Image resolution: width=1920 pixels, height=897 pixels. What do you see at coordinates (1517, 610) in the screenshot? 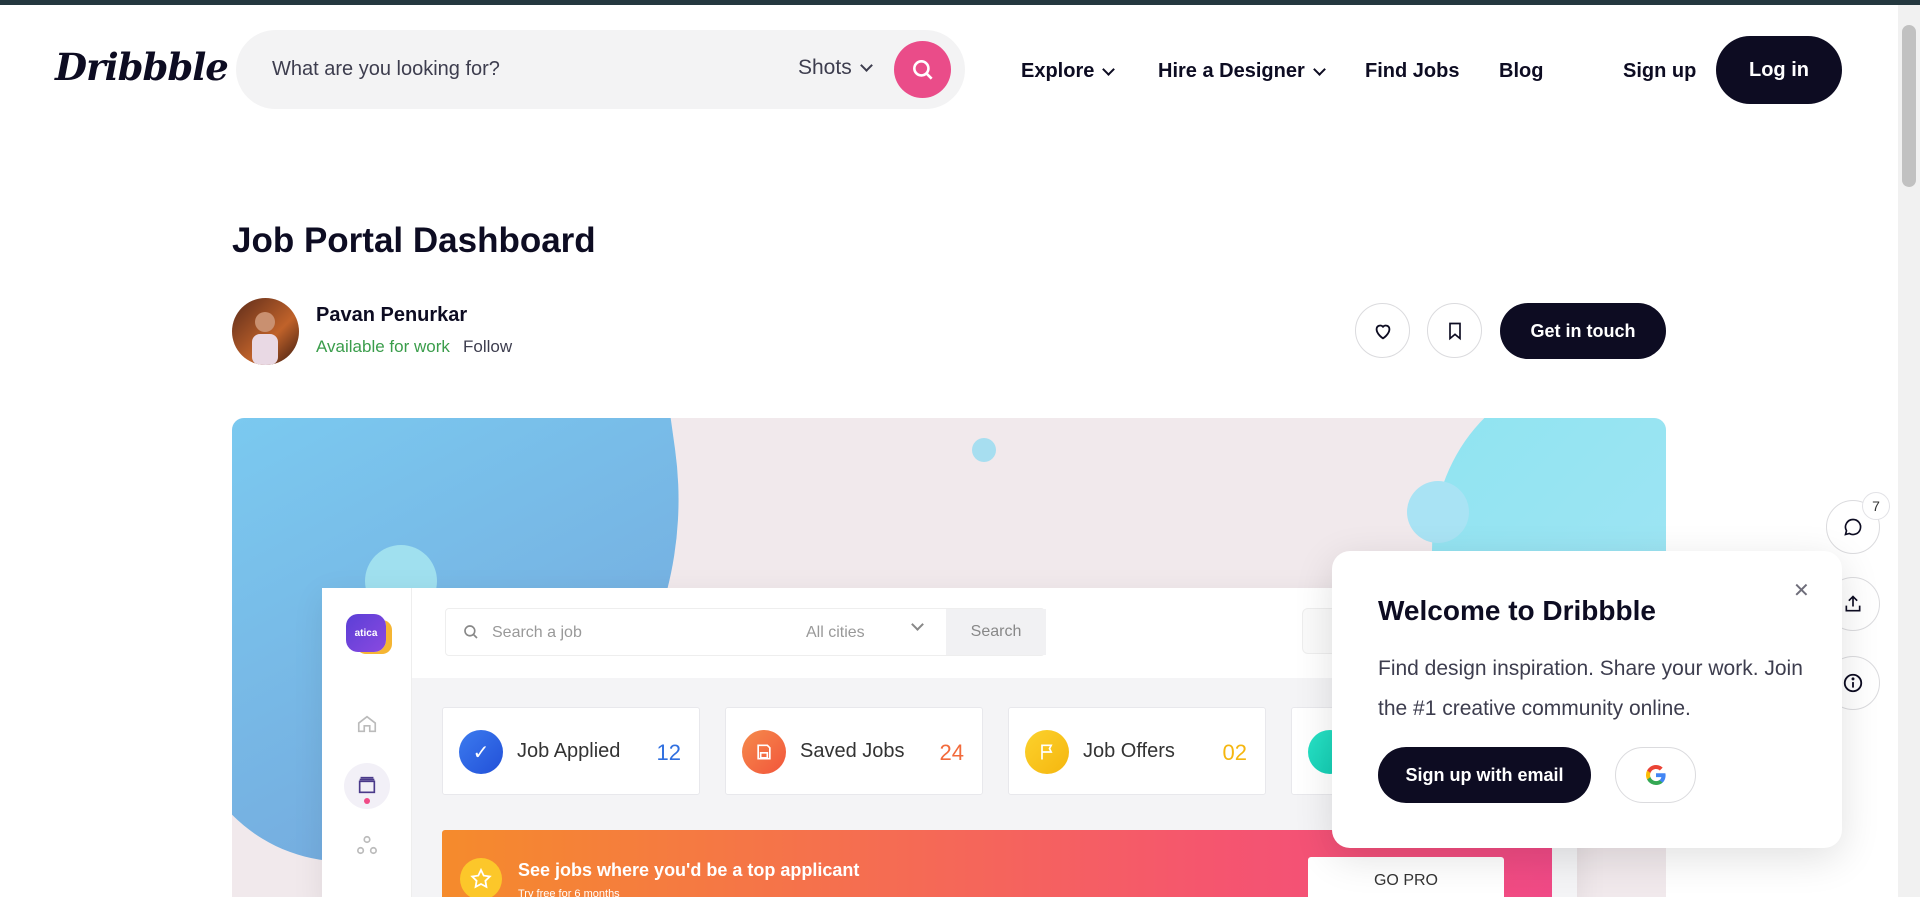
I see `modal-title: Welcome to Dribbble` at bounding box center [1517, 610].